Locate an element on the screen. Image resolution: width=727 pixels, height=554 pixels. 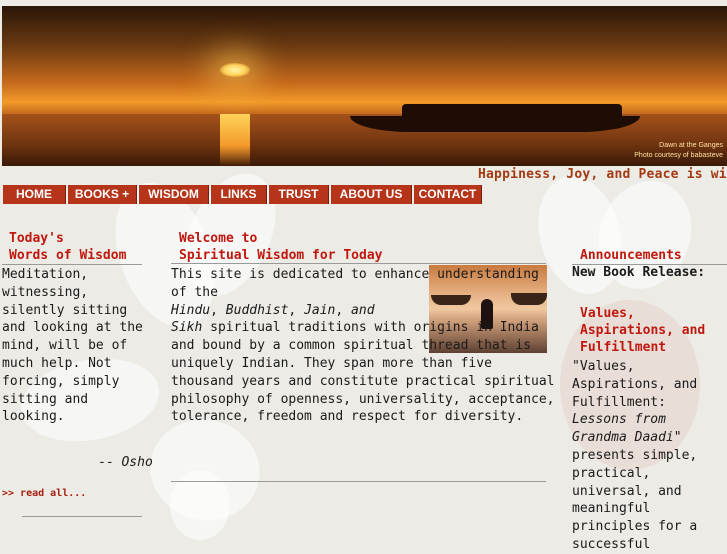
book-title-line: Fulfillment is located at coordinates (623, 347).